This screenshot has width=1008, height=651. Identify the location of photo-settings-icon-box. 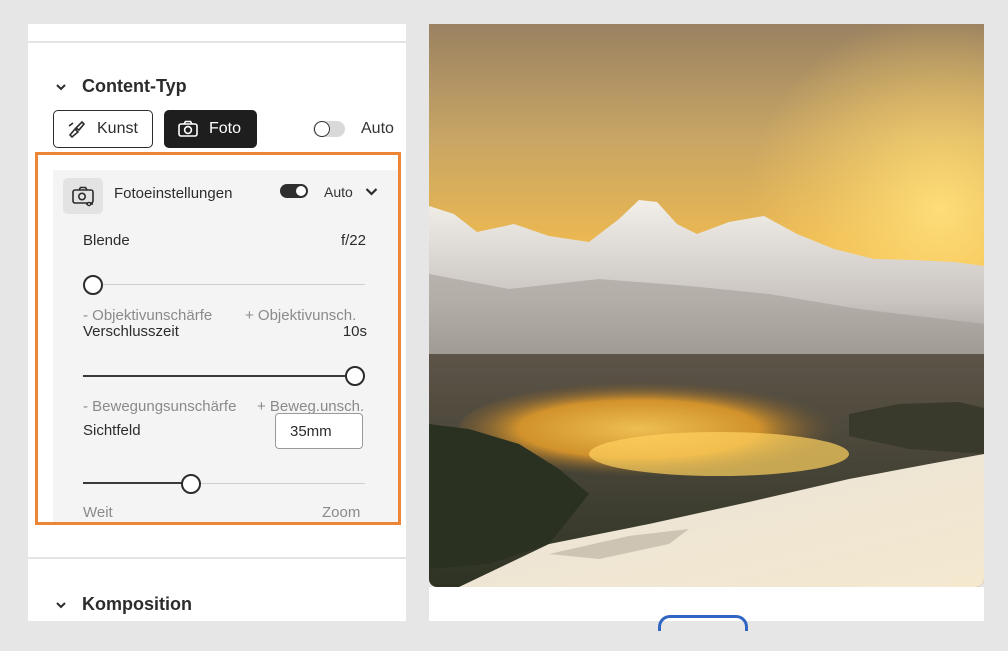
(83, 196).